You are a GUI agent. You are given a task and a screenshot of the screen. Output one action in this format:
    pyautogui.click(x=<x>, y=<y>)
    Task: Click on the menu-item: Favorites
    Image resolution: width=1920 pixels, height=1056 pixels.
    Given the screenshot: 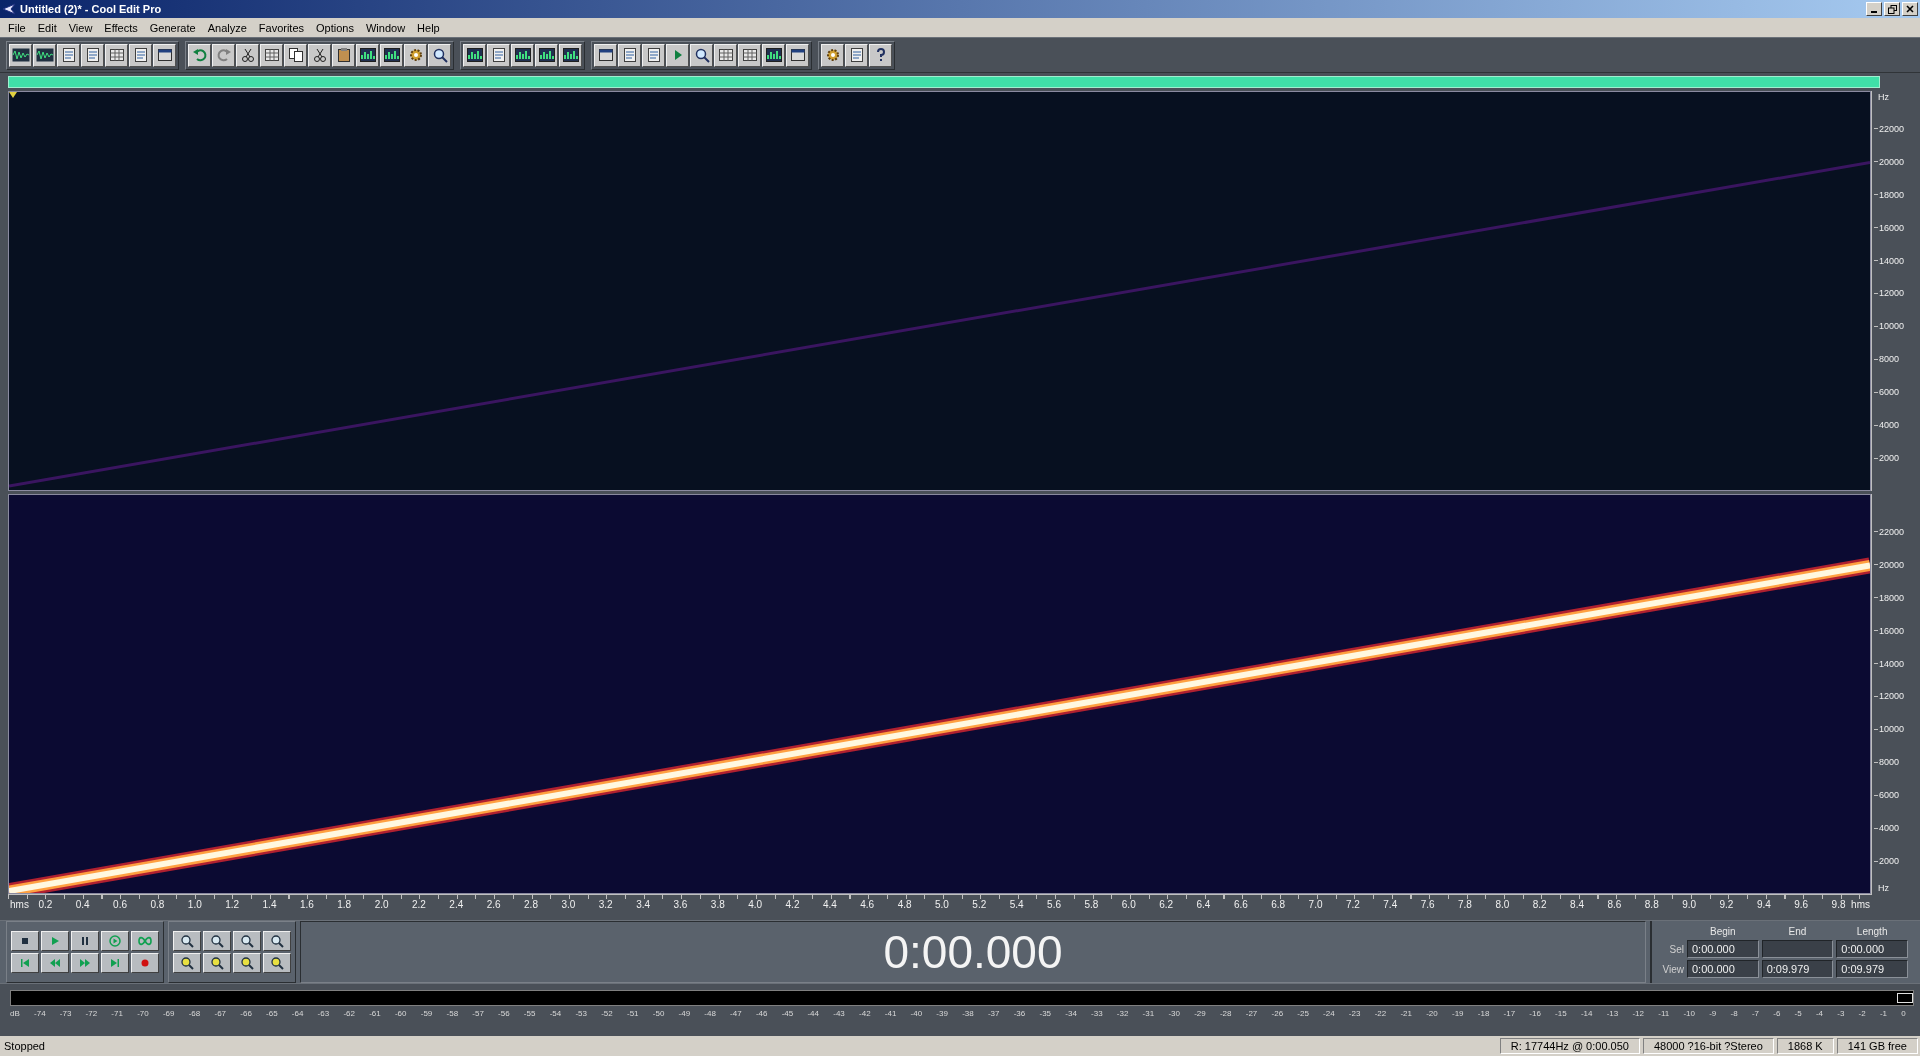 What is the action you would take?
    pyautogui.click(x=281, y=27)
    